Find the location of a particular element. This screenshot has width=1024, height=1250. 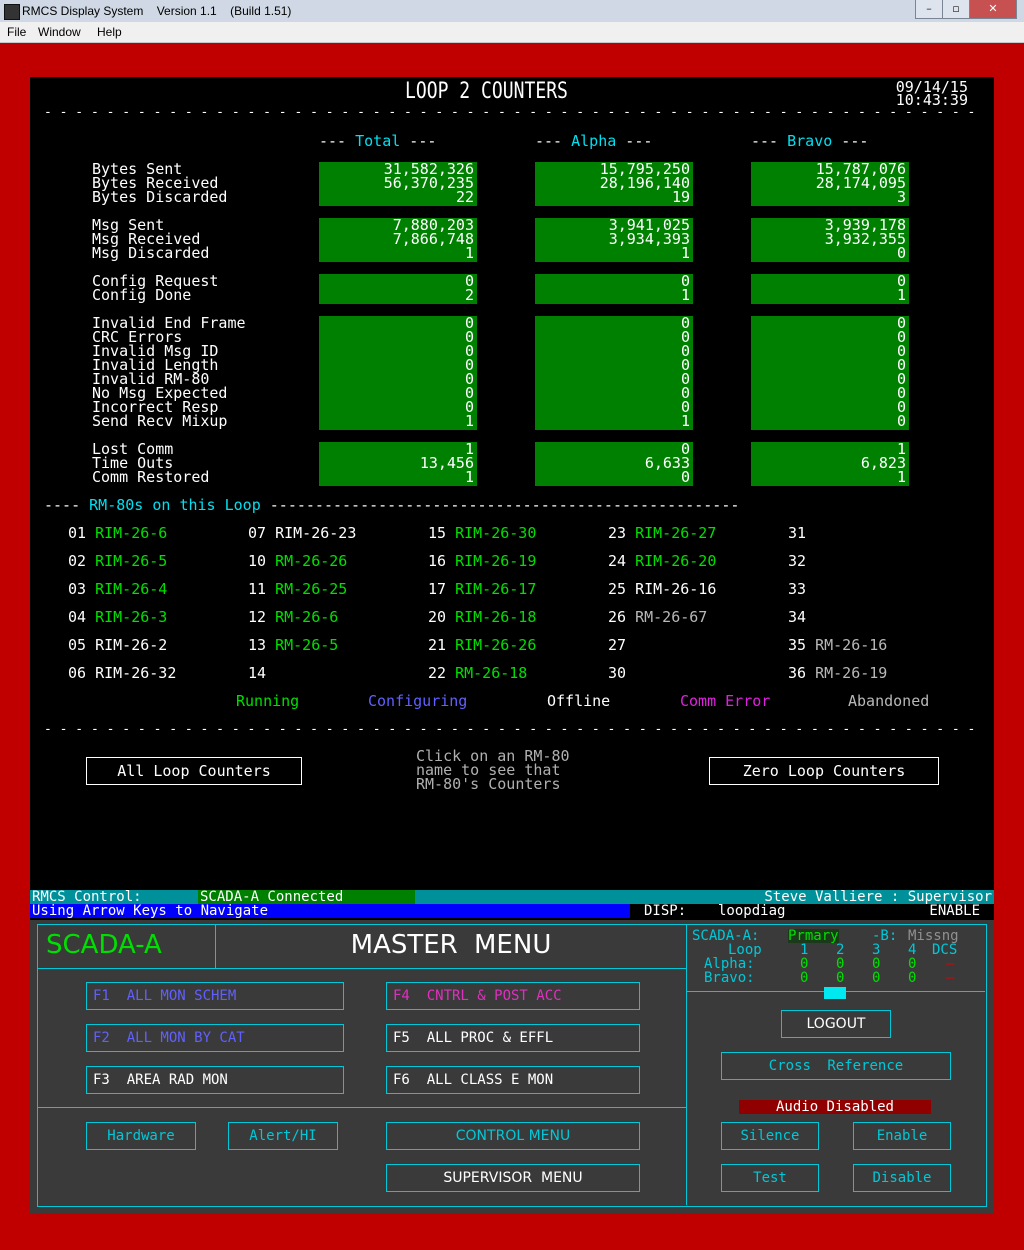

rm80-item: 36 RM-26-19 is located at coordinates (837, 673).